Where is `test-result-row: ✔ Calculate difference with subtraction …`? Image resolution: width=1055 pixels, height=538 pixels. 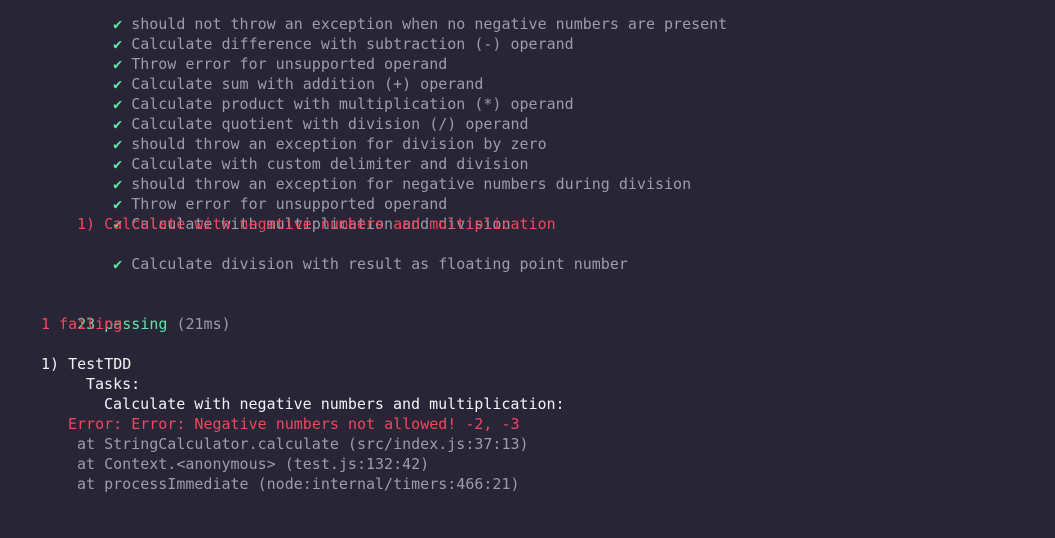 test-result-row: ✔ Calculate difference with subtraction … is located at coordinates (325, 33).